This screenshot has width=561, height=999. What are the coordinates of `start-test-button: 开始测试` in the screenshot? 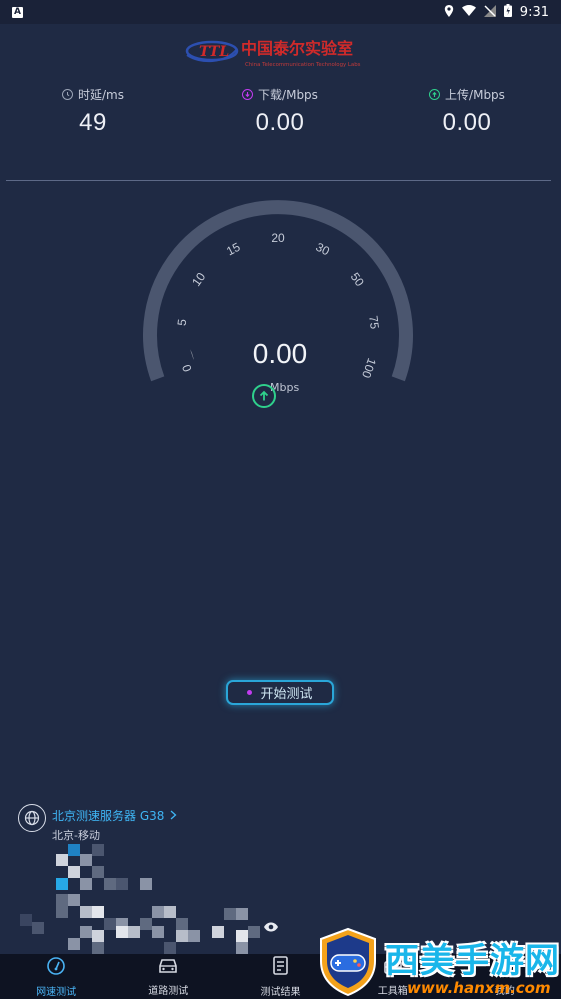 It's located at (280, 692).